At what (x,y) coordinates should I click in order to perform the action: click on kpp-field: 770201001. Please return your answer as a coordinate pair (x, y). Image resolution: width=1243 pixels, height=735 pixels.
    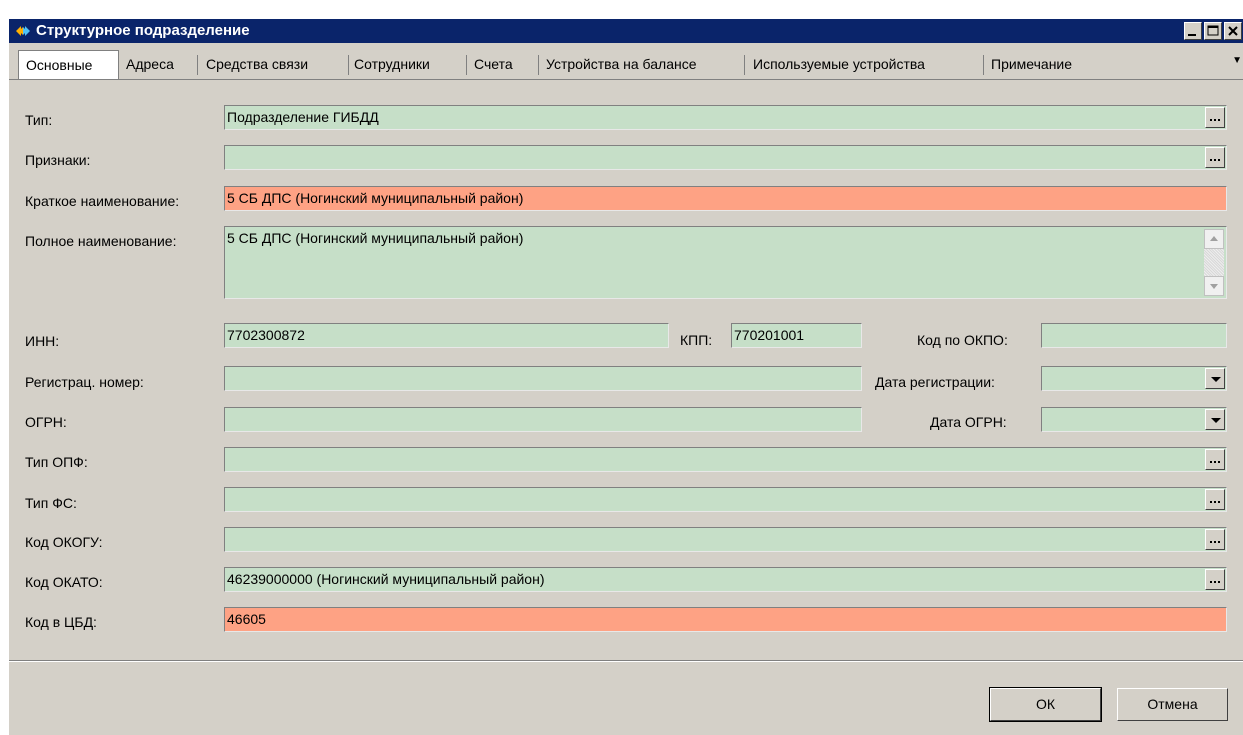
    Looking at the image, I should click on (796, 335).